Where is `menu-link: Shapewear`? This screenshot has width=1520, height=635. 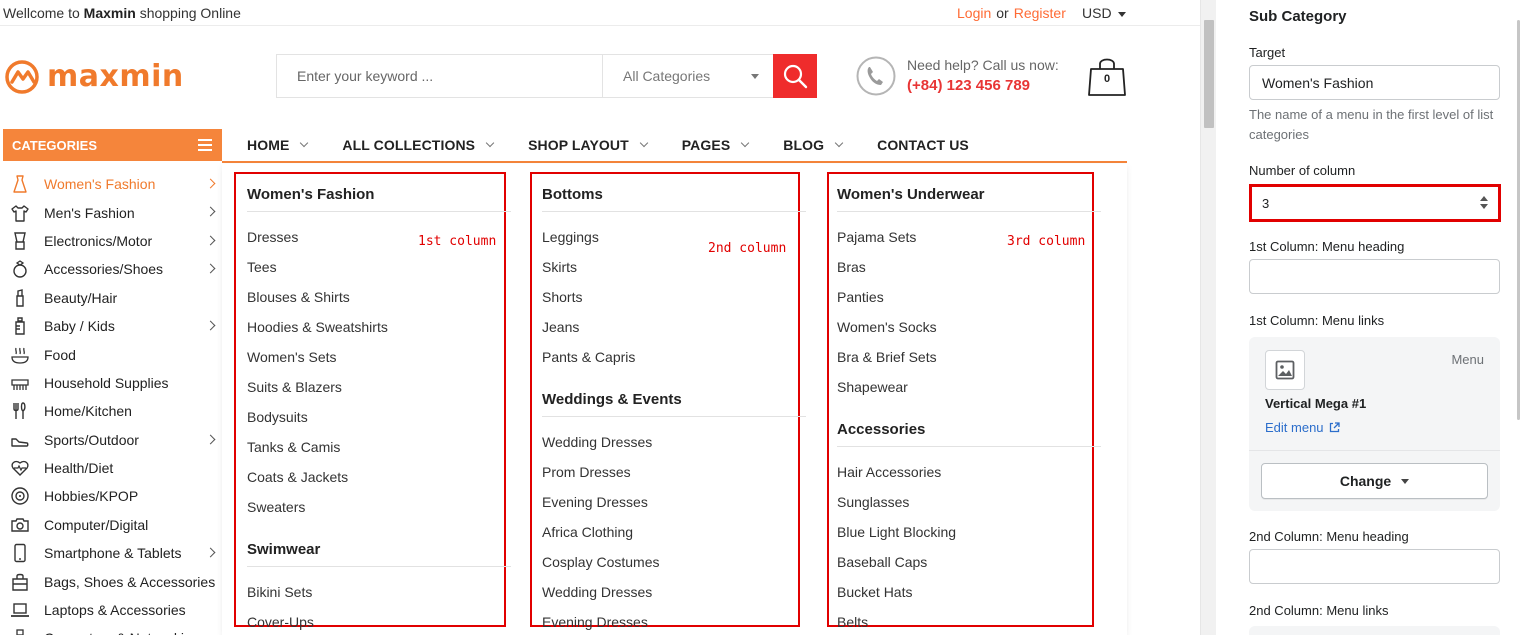 menu-link: Shapewear is located at coordinates (967, 387).